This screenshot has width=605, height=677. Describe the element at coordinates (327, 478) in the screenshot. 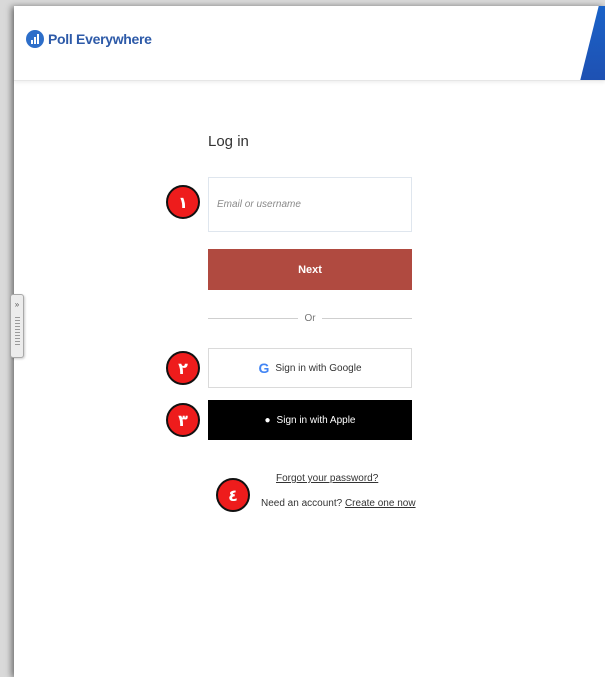

I see `forgot-password-link: Forgot your password?` at that location.